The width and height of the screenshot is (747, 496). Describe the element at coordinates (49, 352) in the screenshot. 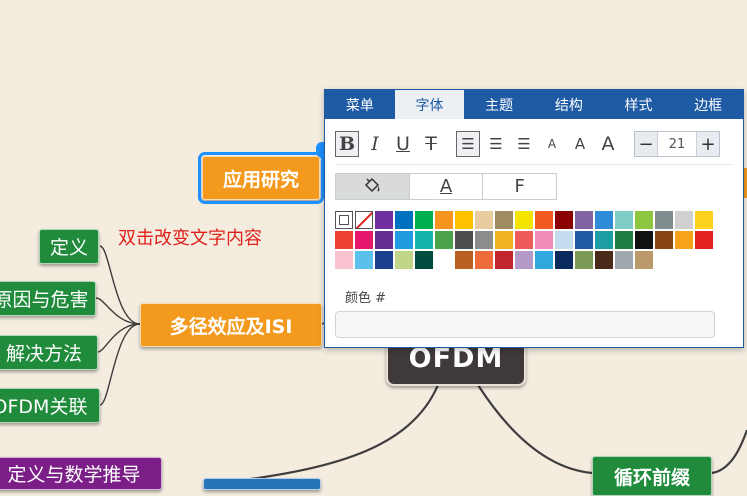

I see `leaf-solution: 解决方法` at that location.